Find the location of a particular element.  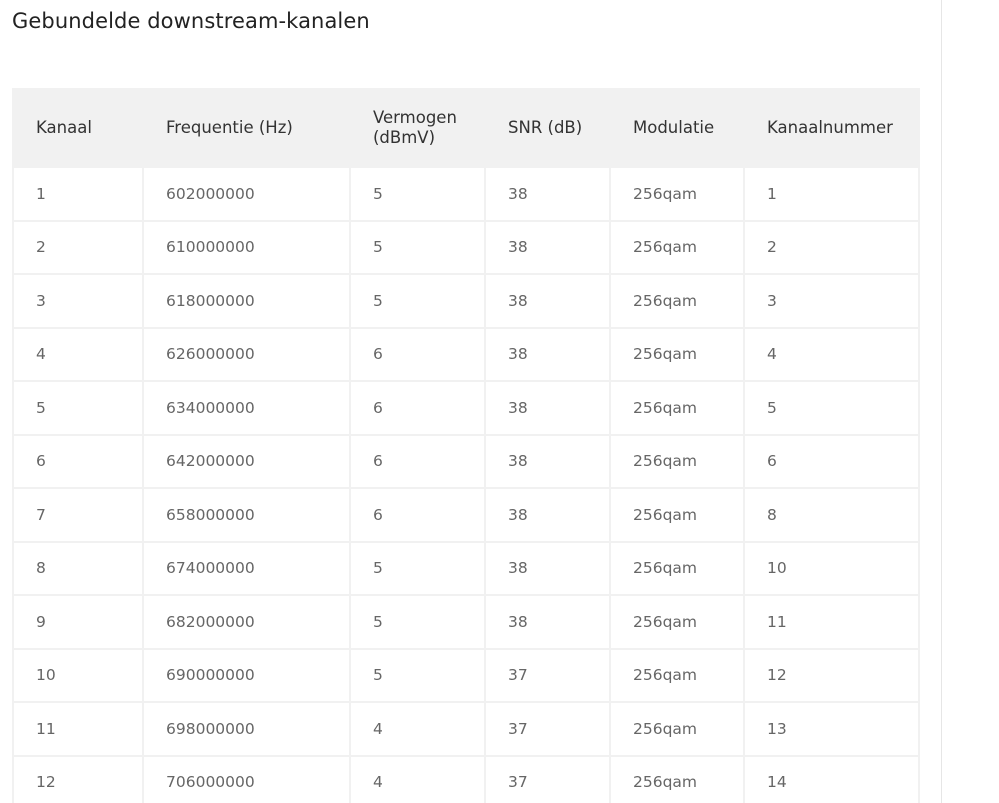

cell-kanaal: 2 is located at coordinates (78, 247).